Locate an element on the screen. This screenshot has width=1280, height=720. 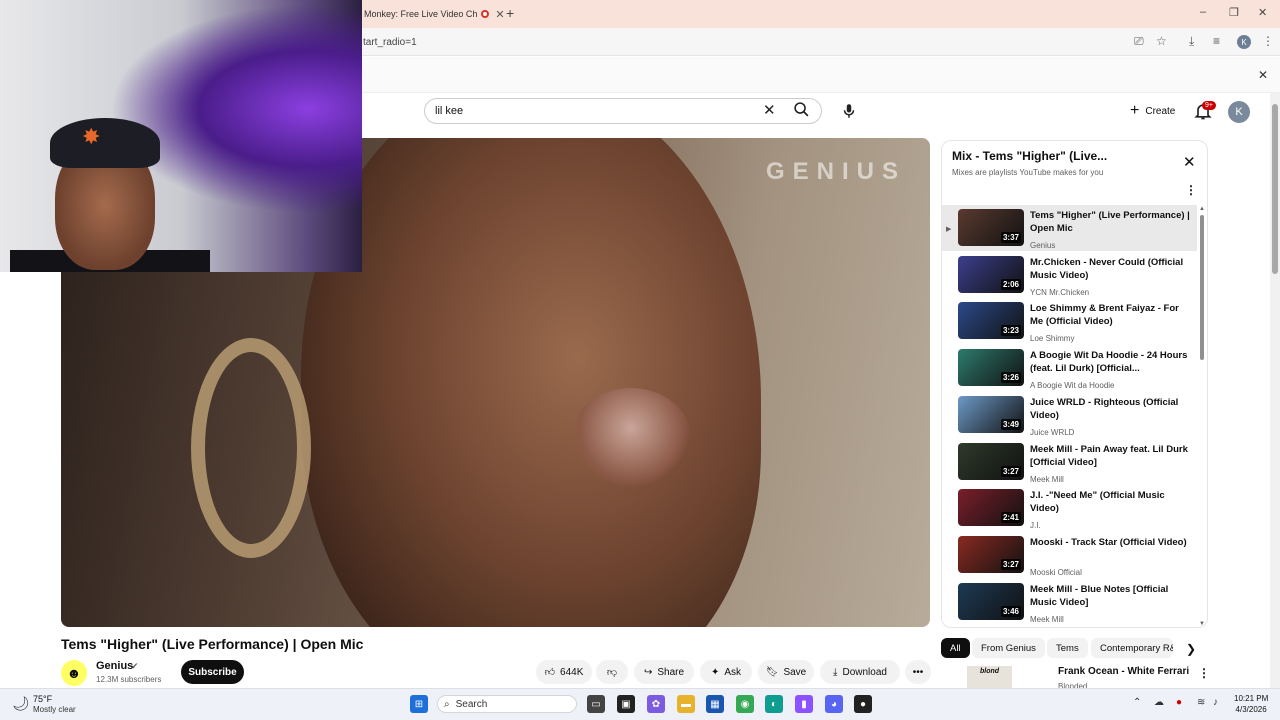
playlist-item-thumbnail: 3:37 is located at coordinates (991, 227).